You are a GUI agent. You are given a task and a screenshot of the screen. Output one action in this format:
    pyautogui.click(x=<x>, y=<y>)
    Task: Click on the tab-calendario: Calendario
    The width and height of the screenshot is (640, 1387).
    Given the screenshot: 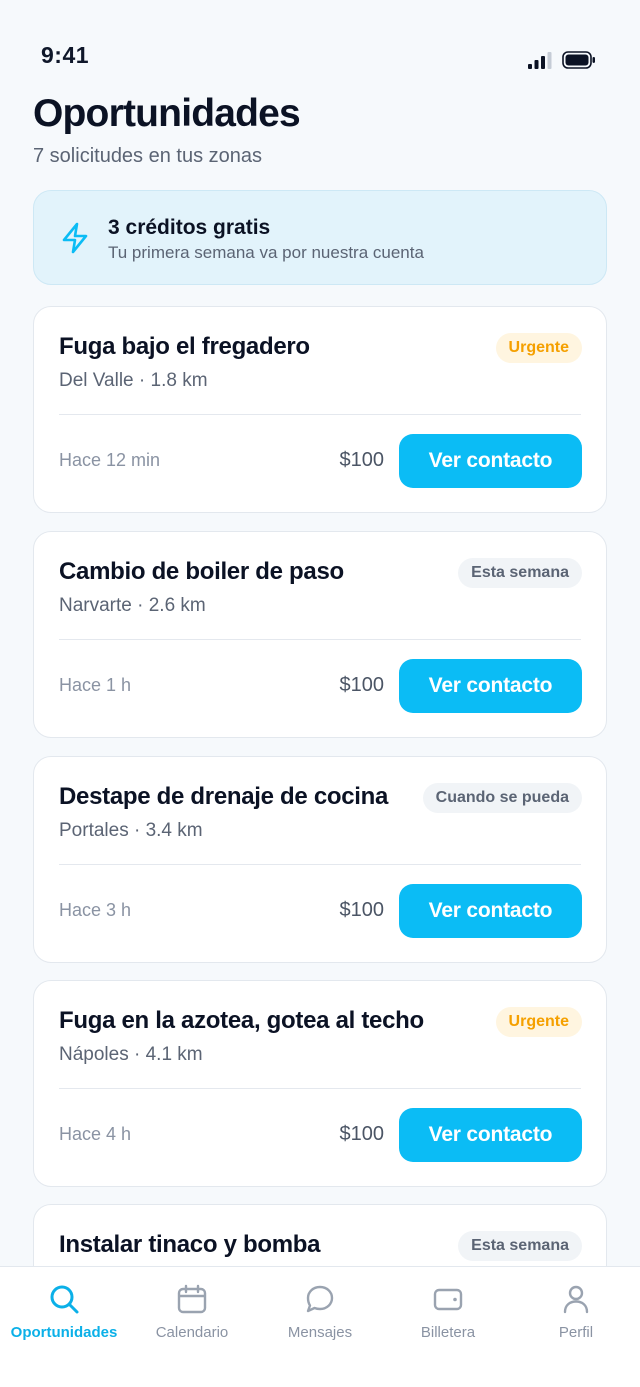 What is the action you would take?
    pyautogui.click(x=192, y=1327)
    